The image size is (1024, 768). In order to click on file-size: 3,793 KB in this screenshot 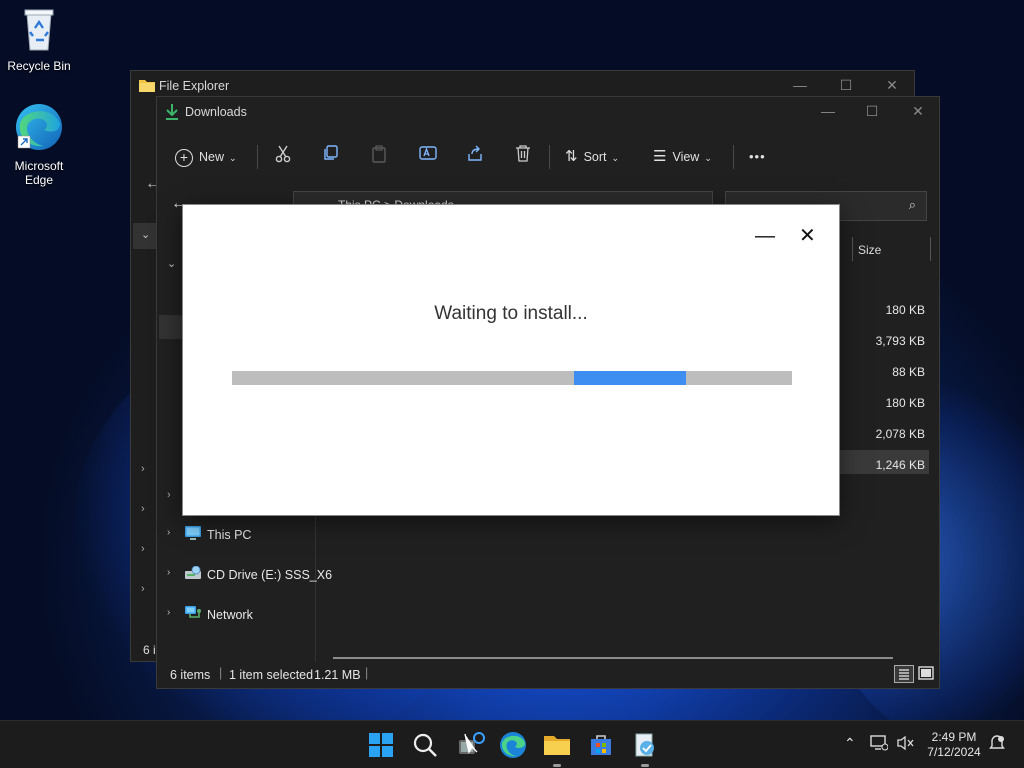, I will do `click(900, 341)`.